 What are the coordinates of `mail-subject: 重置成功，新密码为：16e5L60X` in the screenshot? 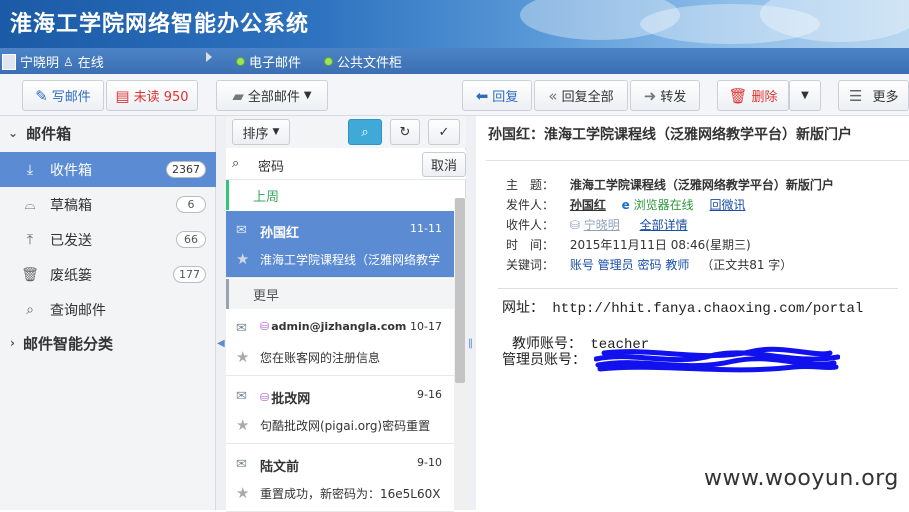 It's located at (350, 494).